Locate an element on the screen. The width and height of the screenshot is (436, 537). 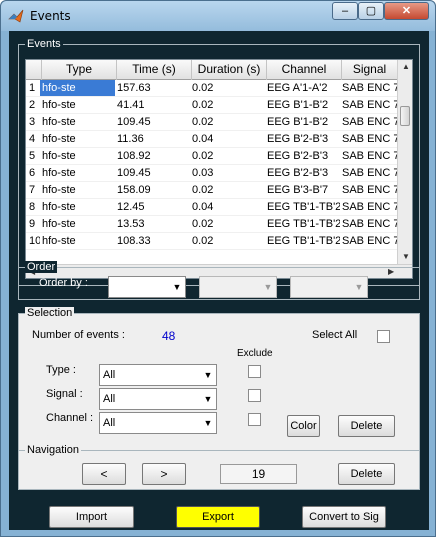
cell-time: 108.33 is located at coordinates (152, 241).